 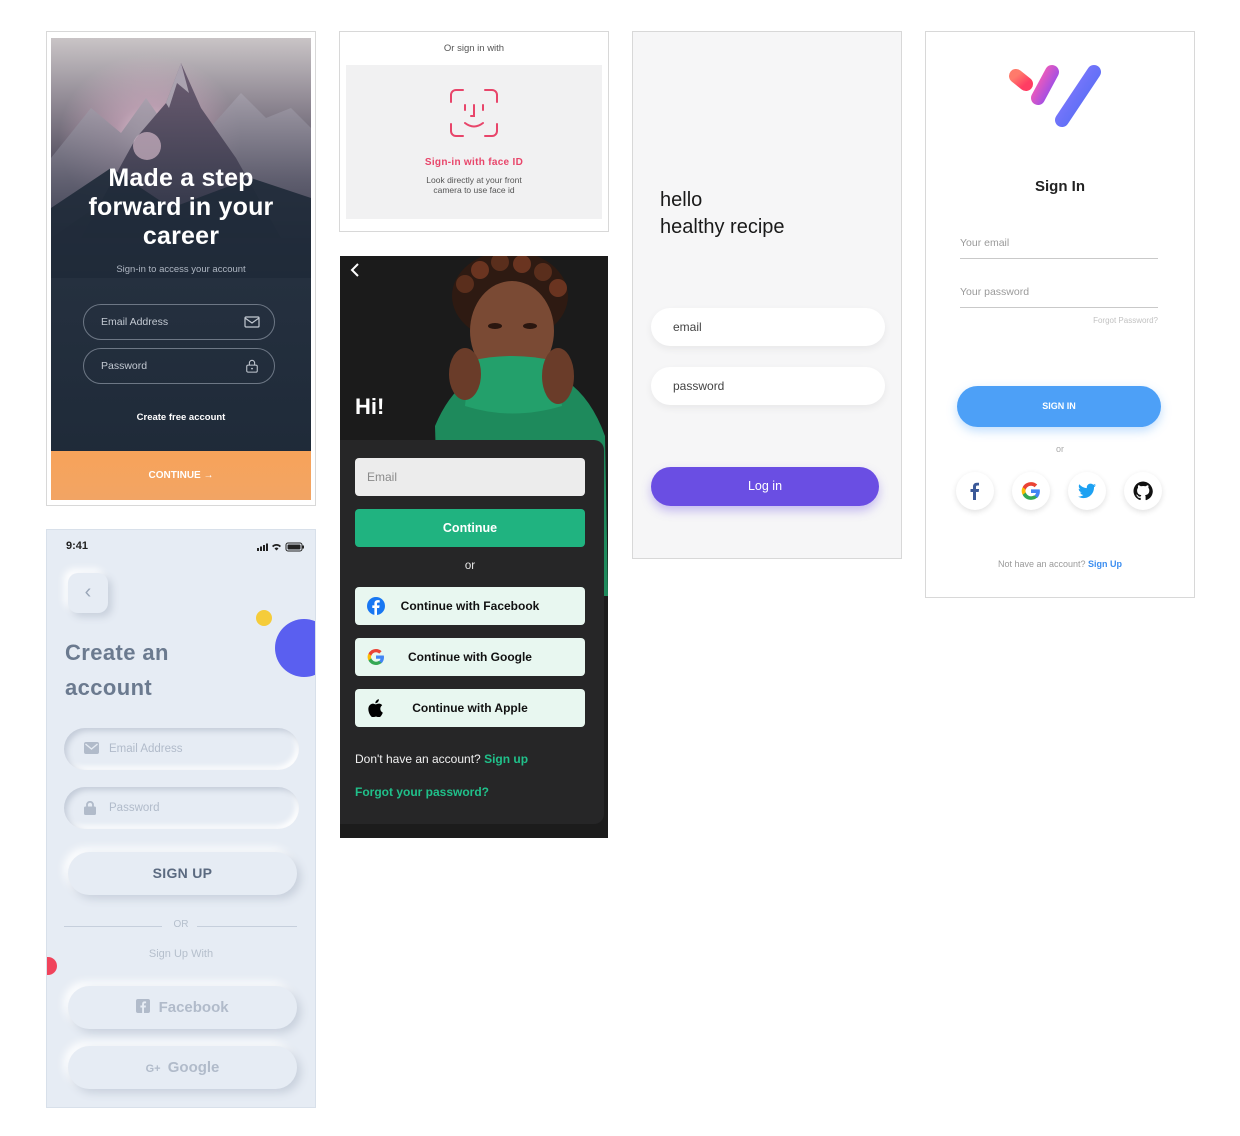 I want to click on brand-logo, so click(x=1055, y=96).